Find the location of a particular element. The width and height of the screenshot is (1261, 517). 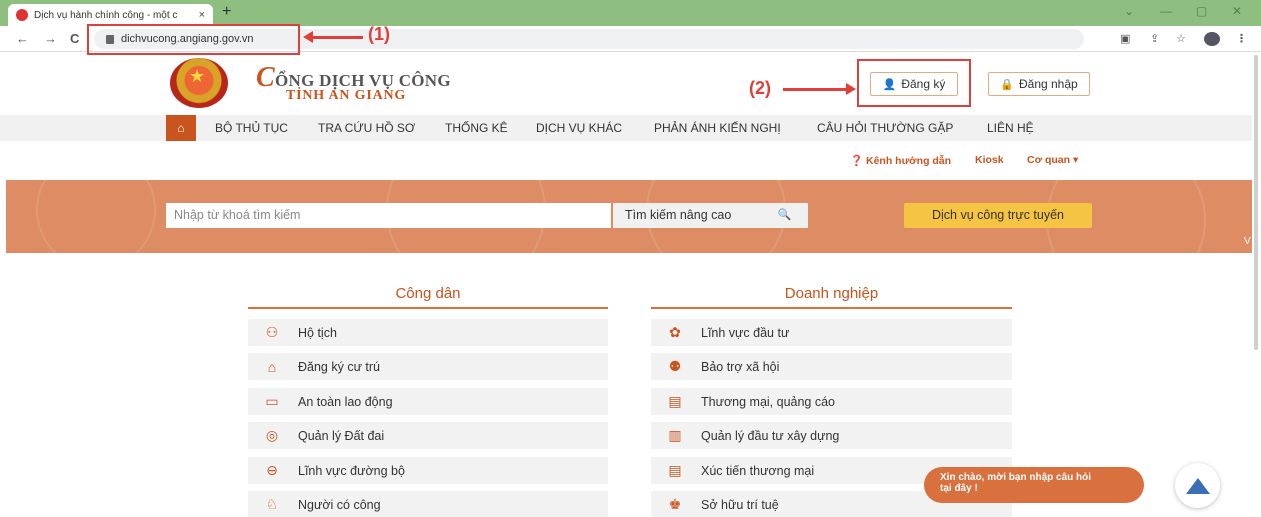

category-label: Xúc tiến thương mại is located at coordinates (758, 470).